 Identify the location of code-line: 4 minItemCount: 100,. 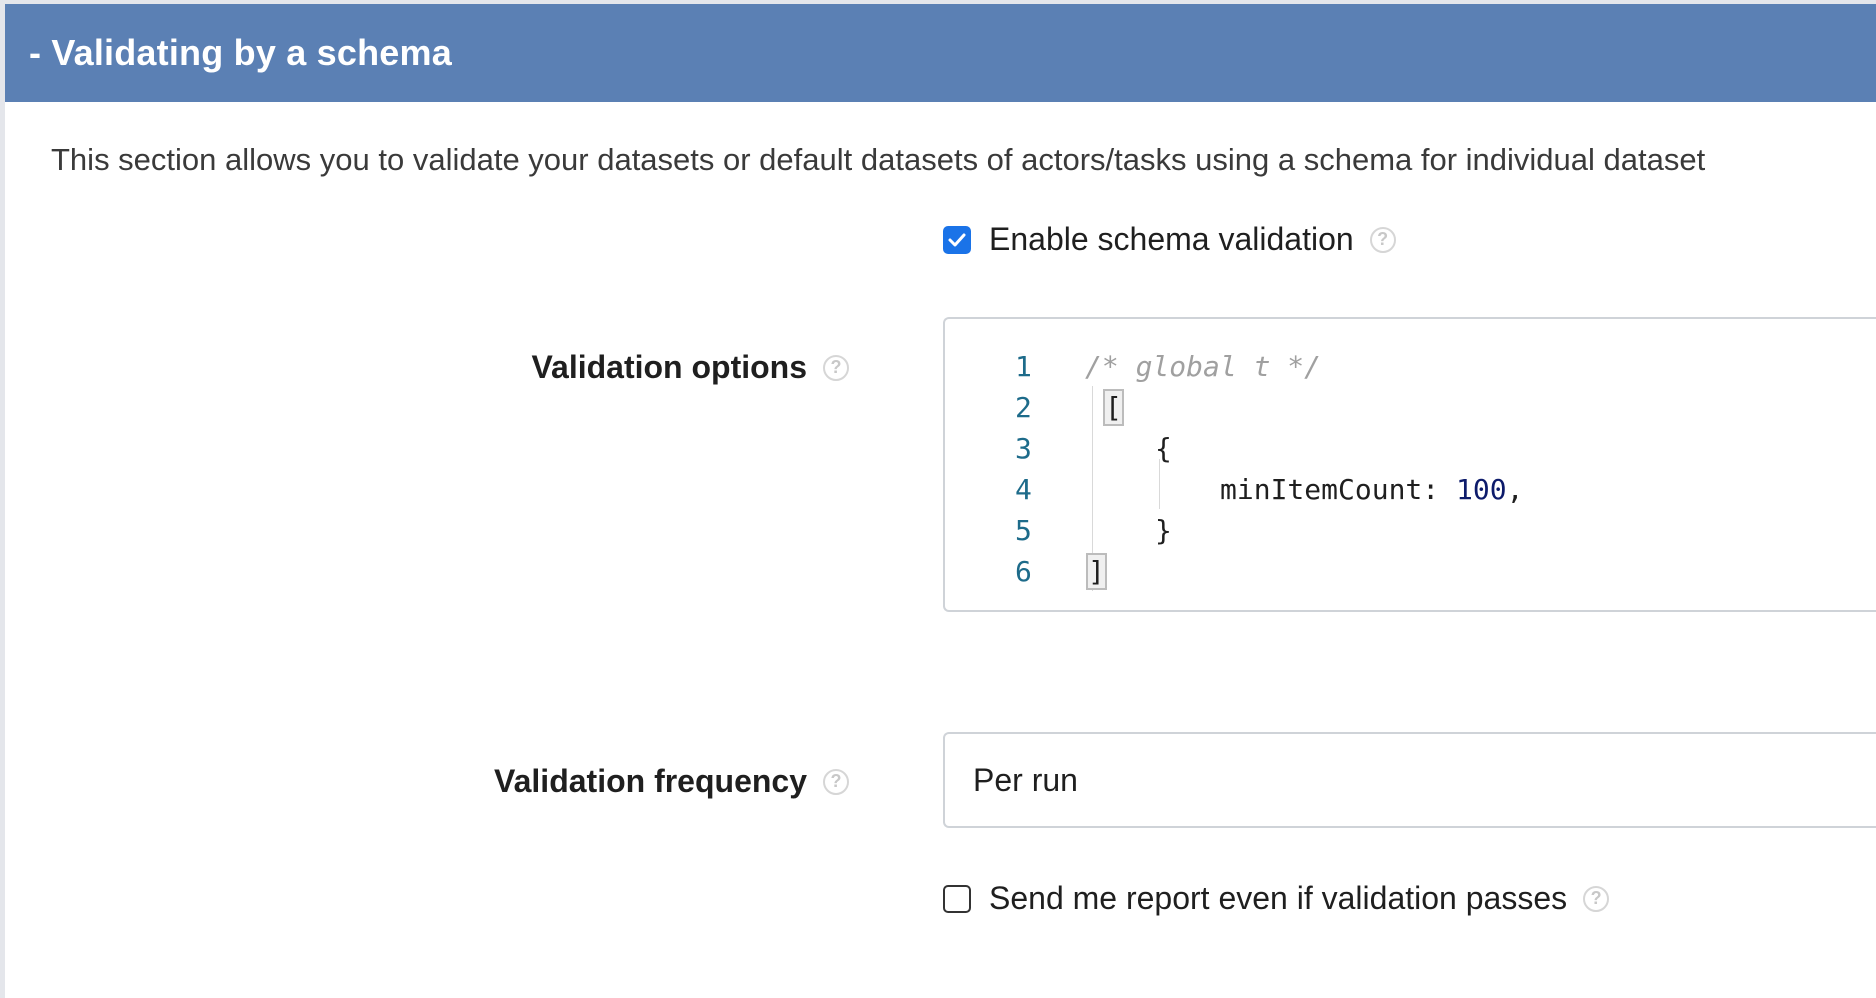
(1410, 489).